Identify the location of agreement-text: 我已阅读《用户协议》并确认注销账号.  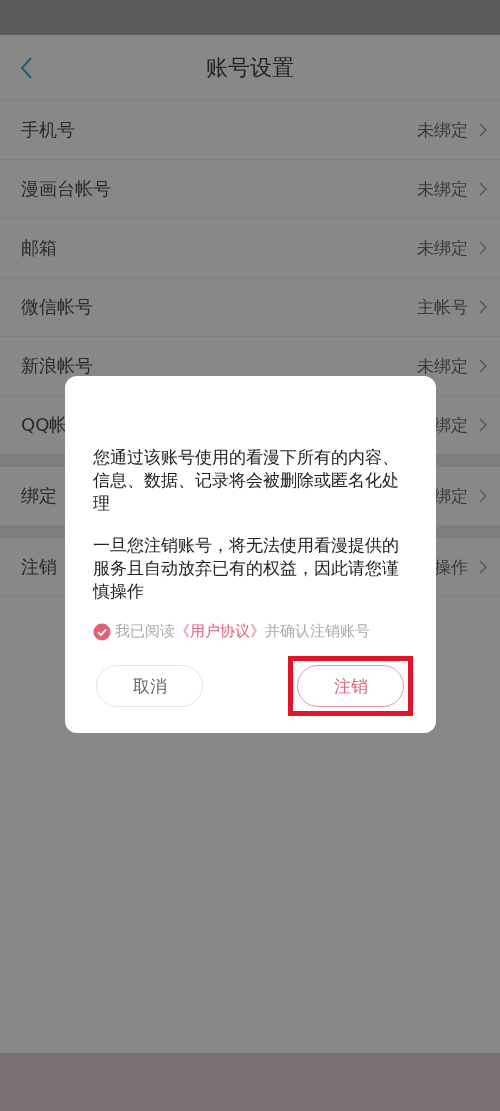
(242, 631).